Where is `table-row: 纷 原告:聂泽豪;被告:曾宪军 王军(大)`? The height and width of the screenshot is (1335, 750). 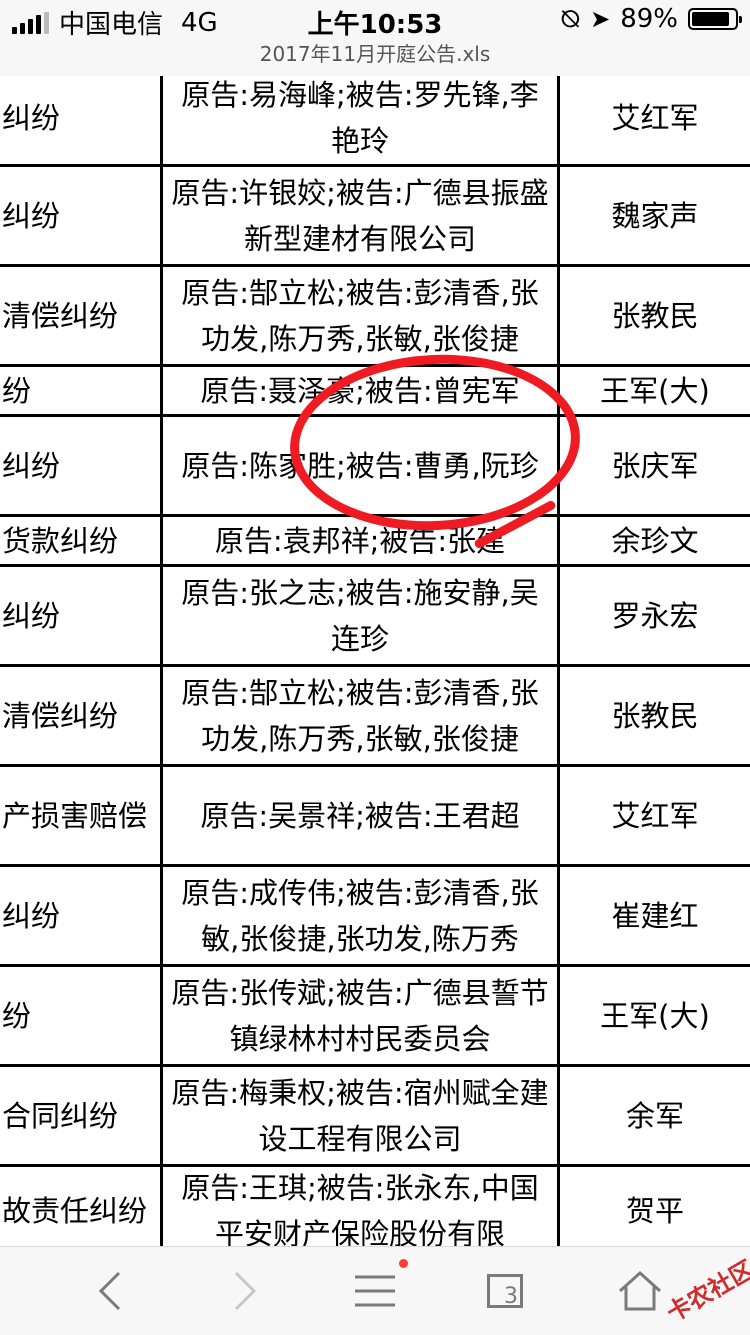 table-row: 纷 原告:聂泽豪;被告:曾宪军 王军(大) is located at coordinates (375, 392).